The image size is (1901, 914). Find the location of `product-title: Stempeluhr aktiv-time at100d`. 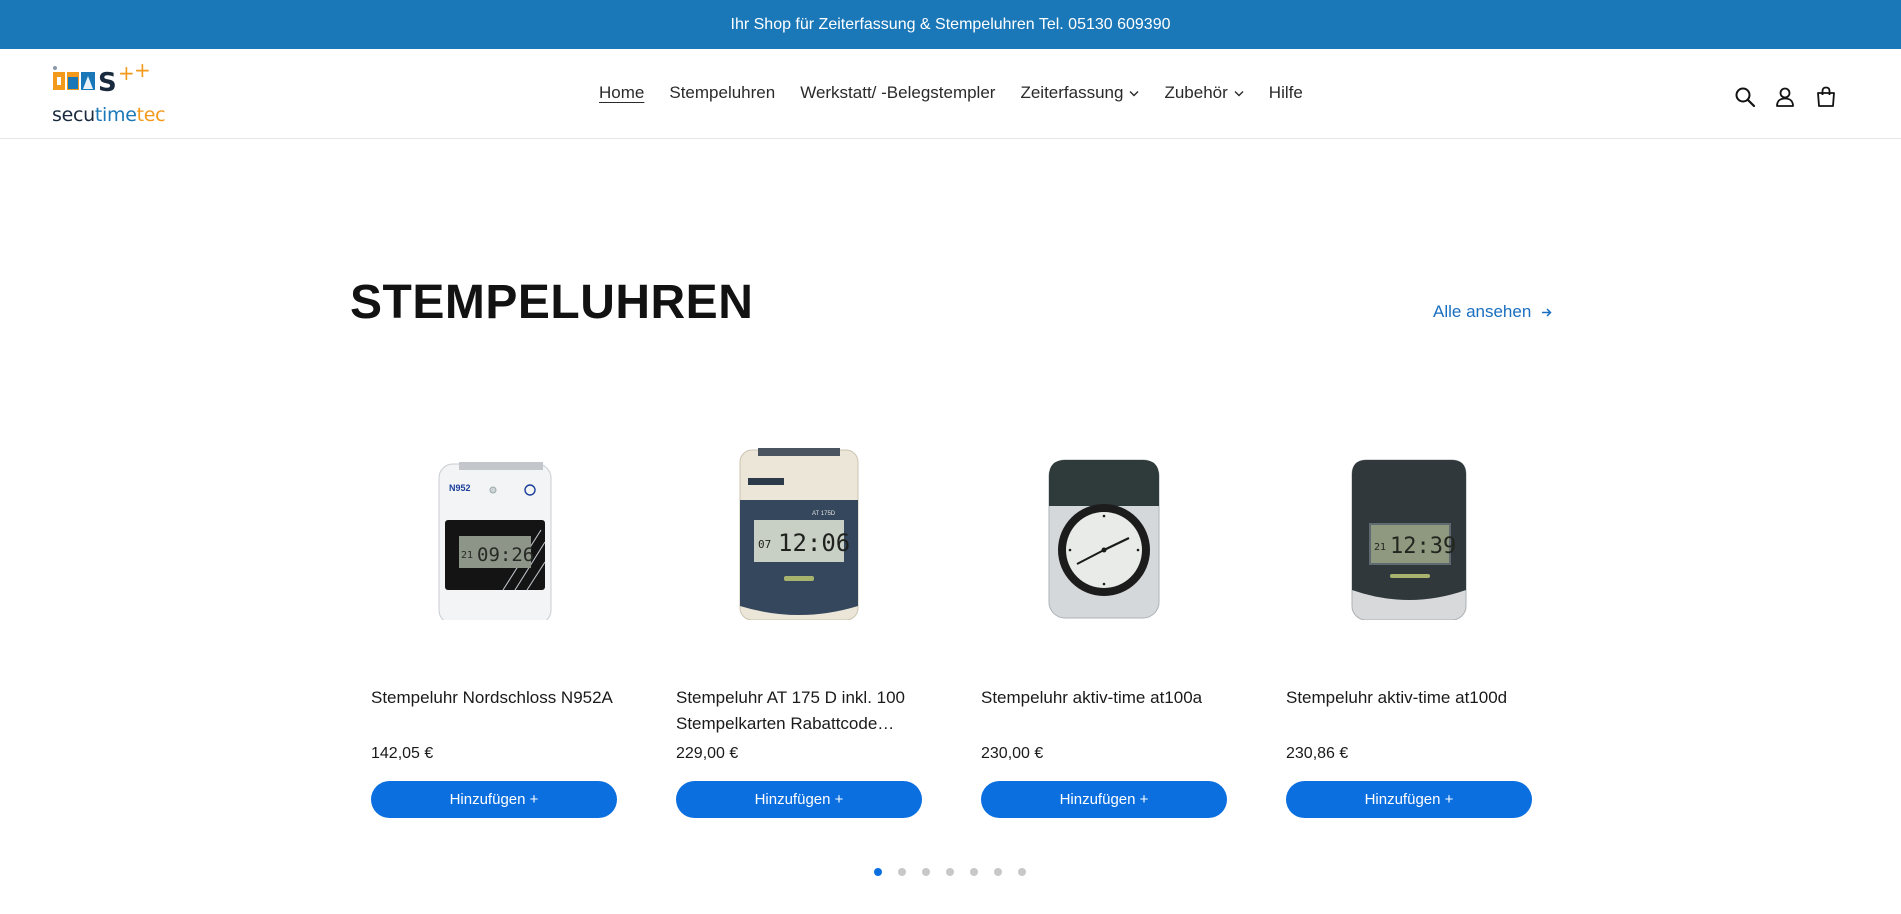

product-title: Stempeluhr aktiv-time at100d is located at coordinates (1409, 698).